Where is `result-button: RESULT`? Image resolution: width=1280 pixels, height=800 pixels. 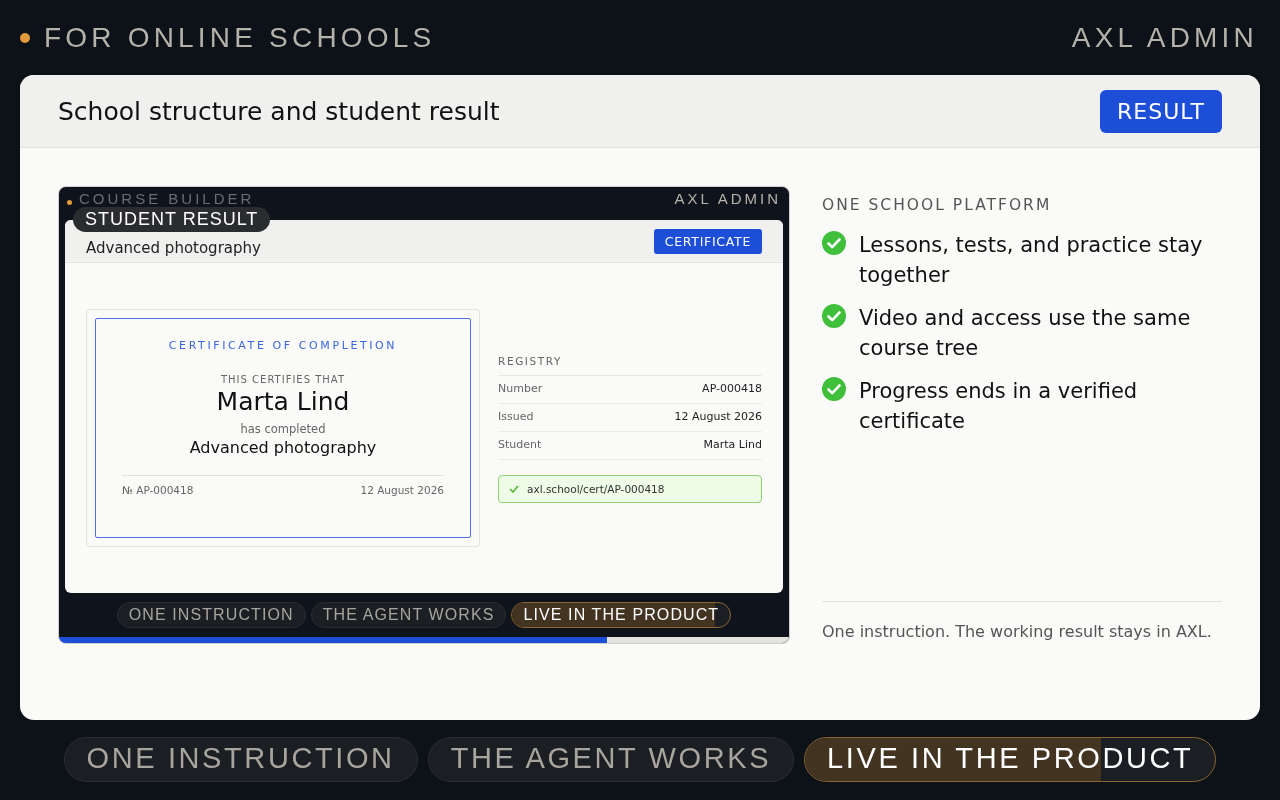 result-button: RESULT is located at coordinates (1161, 111).